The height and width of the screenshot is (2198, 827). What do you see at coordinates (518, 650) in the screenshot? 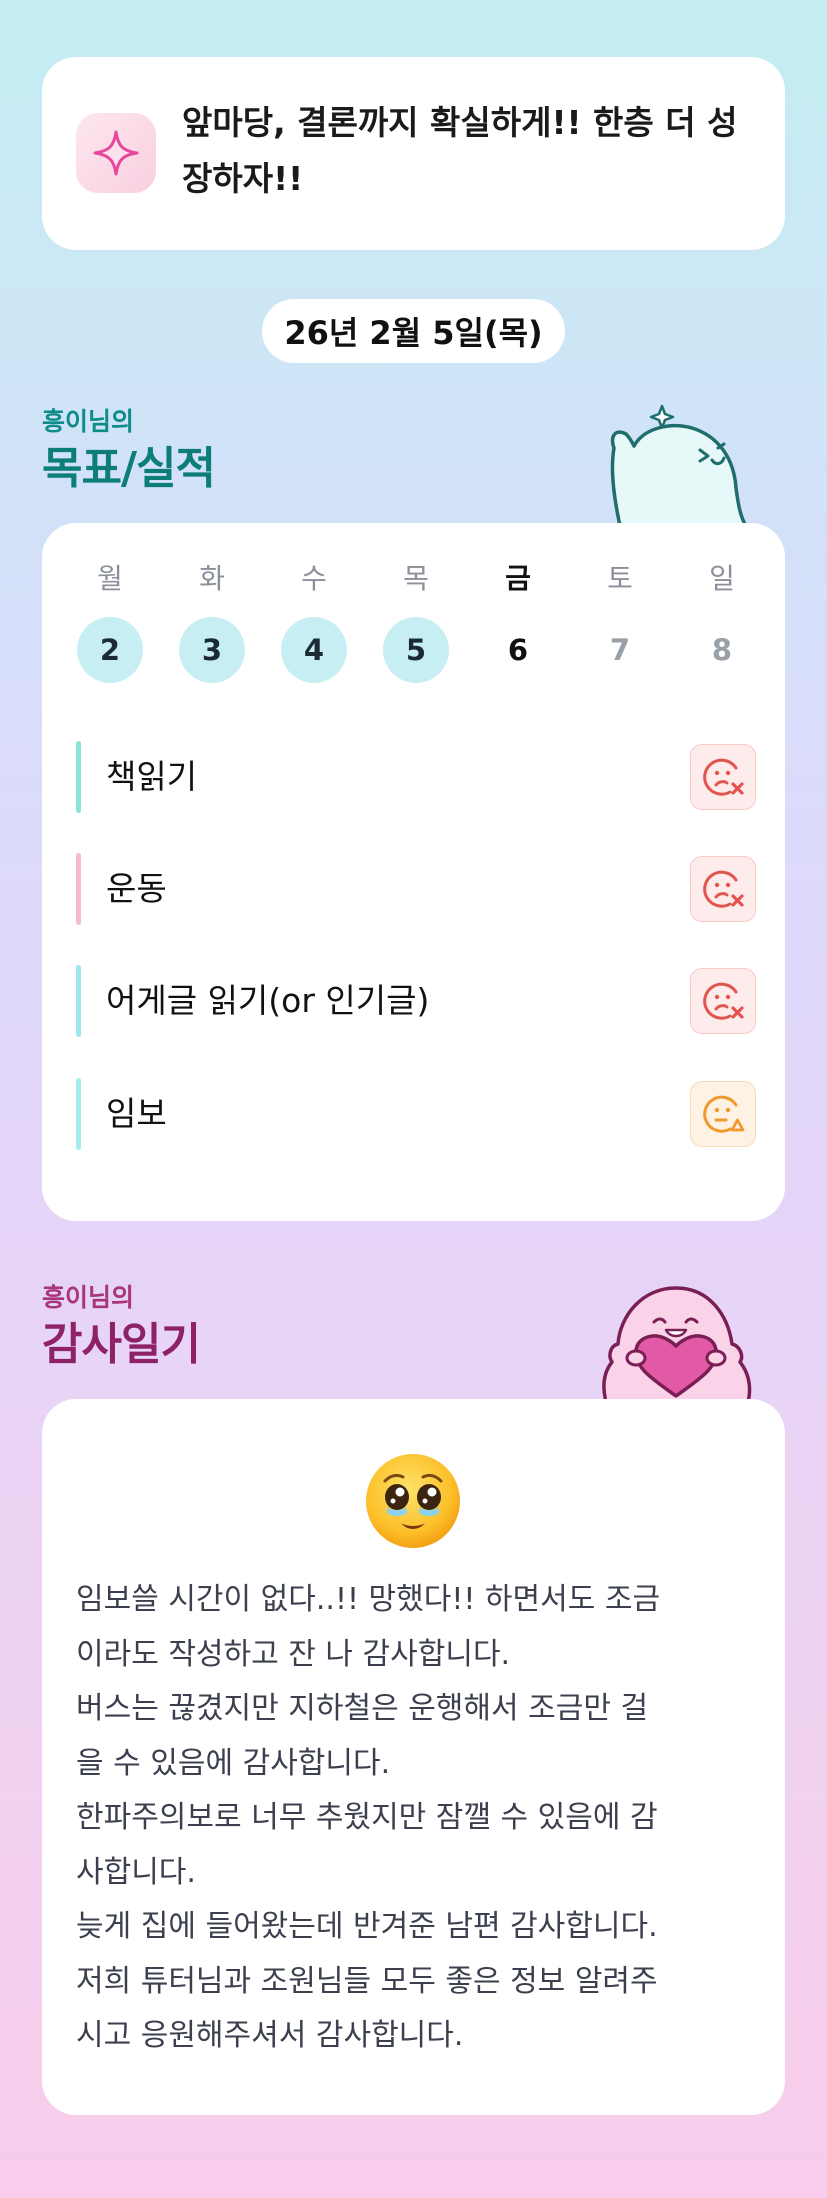
I see `day-number: 6` at bounding box center [518, 650].